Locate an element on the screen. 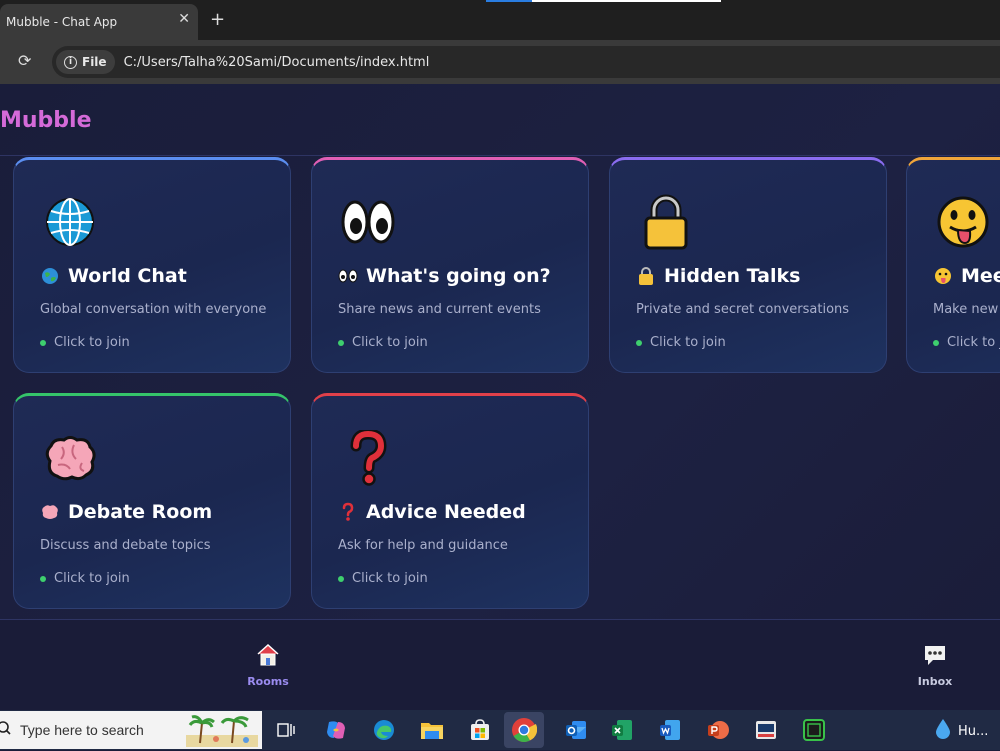  question-small-icon is located at coordinates (348, 512).